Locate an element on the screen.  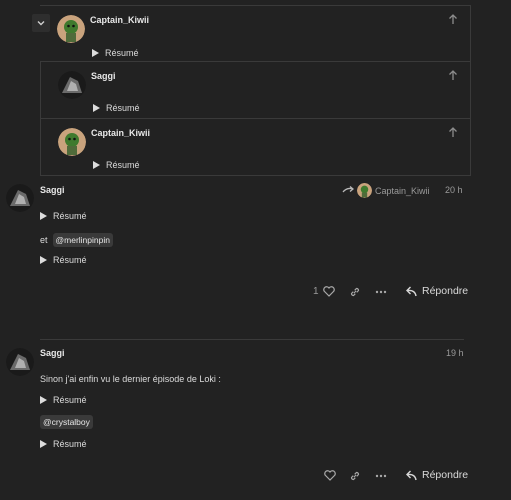
like-count: 1 is located at coordinates (316, 291).